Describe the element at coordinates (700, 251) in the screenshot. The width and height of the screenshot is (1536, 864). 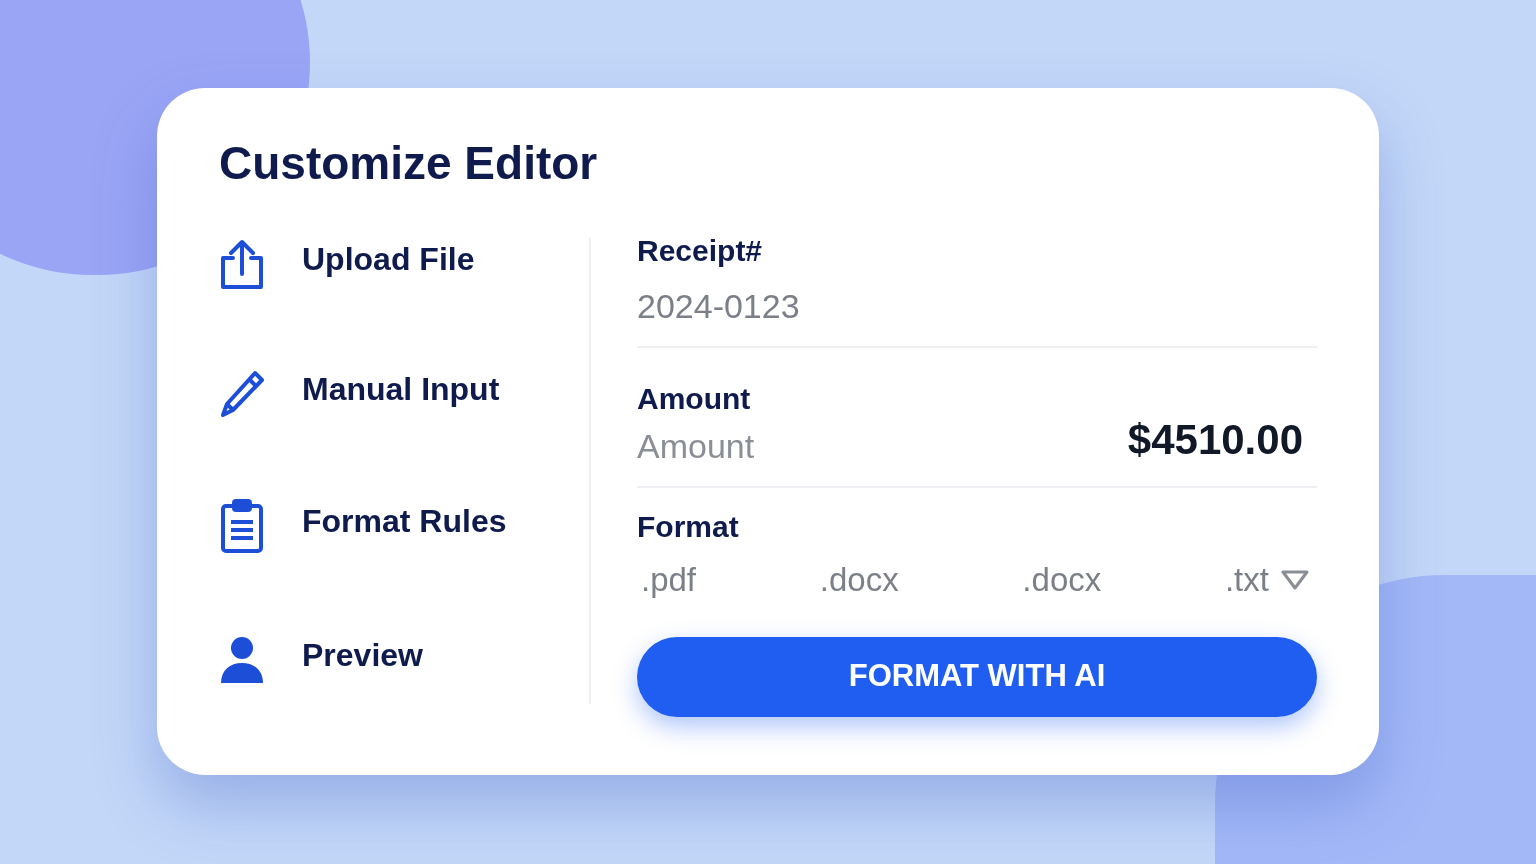
I see `field-label: Receipt#` at that location.